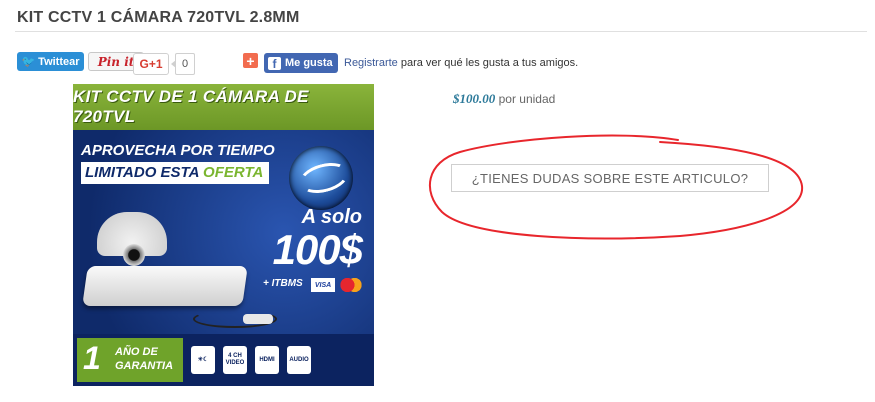  What do you see at coordinates (28, 62) in the screenshot?
I see `twitter-bird-icon: 🐦` at bounding box center [28, 62].